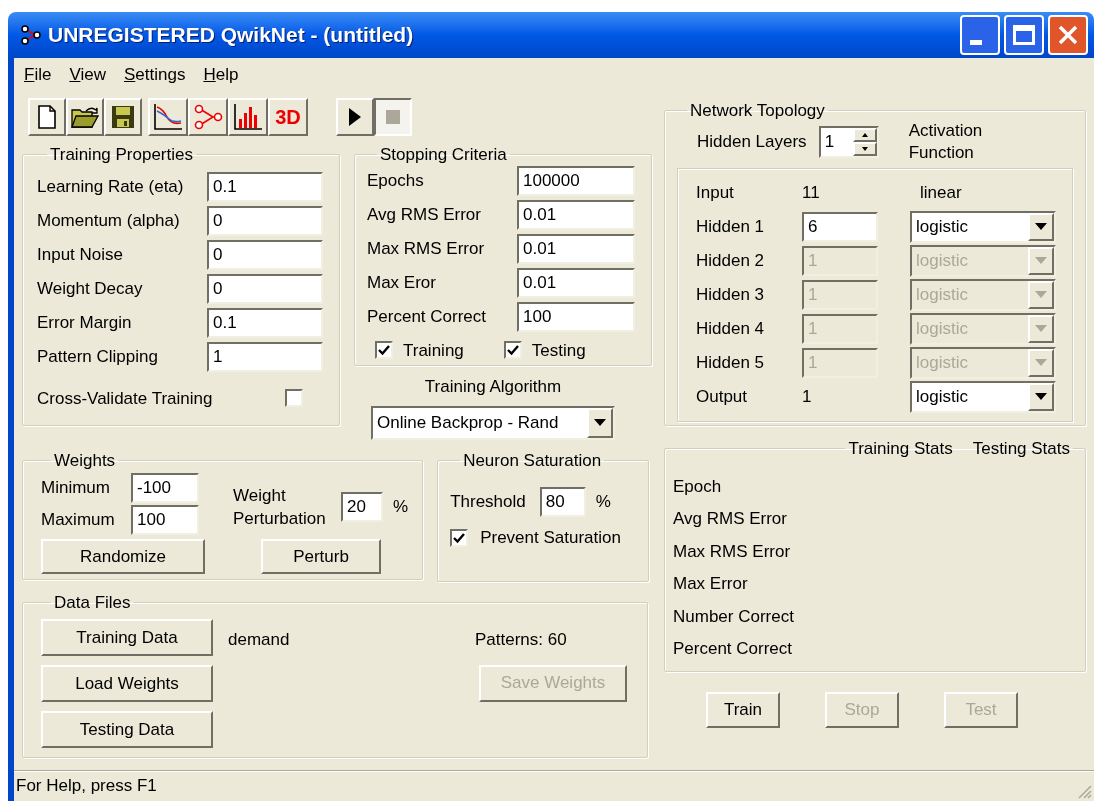 The height and width of the screenshot is (801, 1094). Describe the element at coordinates (468, 422) in the screenshot. I see `dropdown-value: Online Backprop - Rand` at that location.